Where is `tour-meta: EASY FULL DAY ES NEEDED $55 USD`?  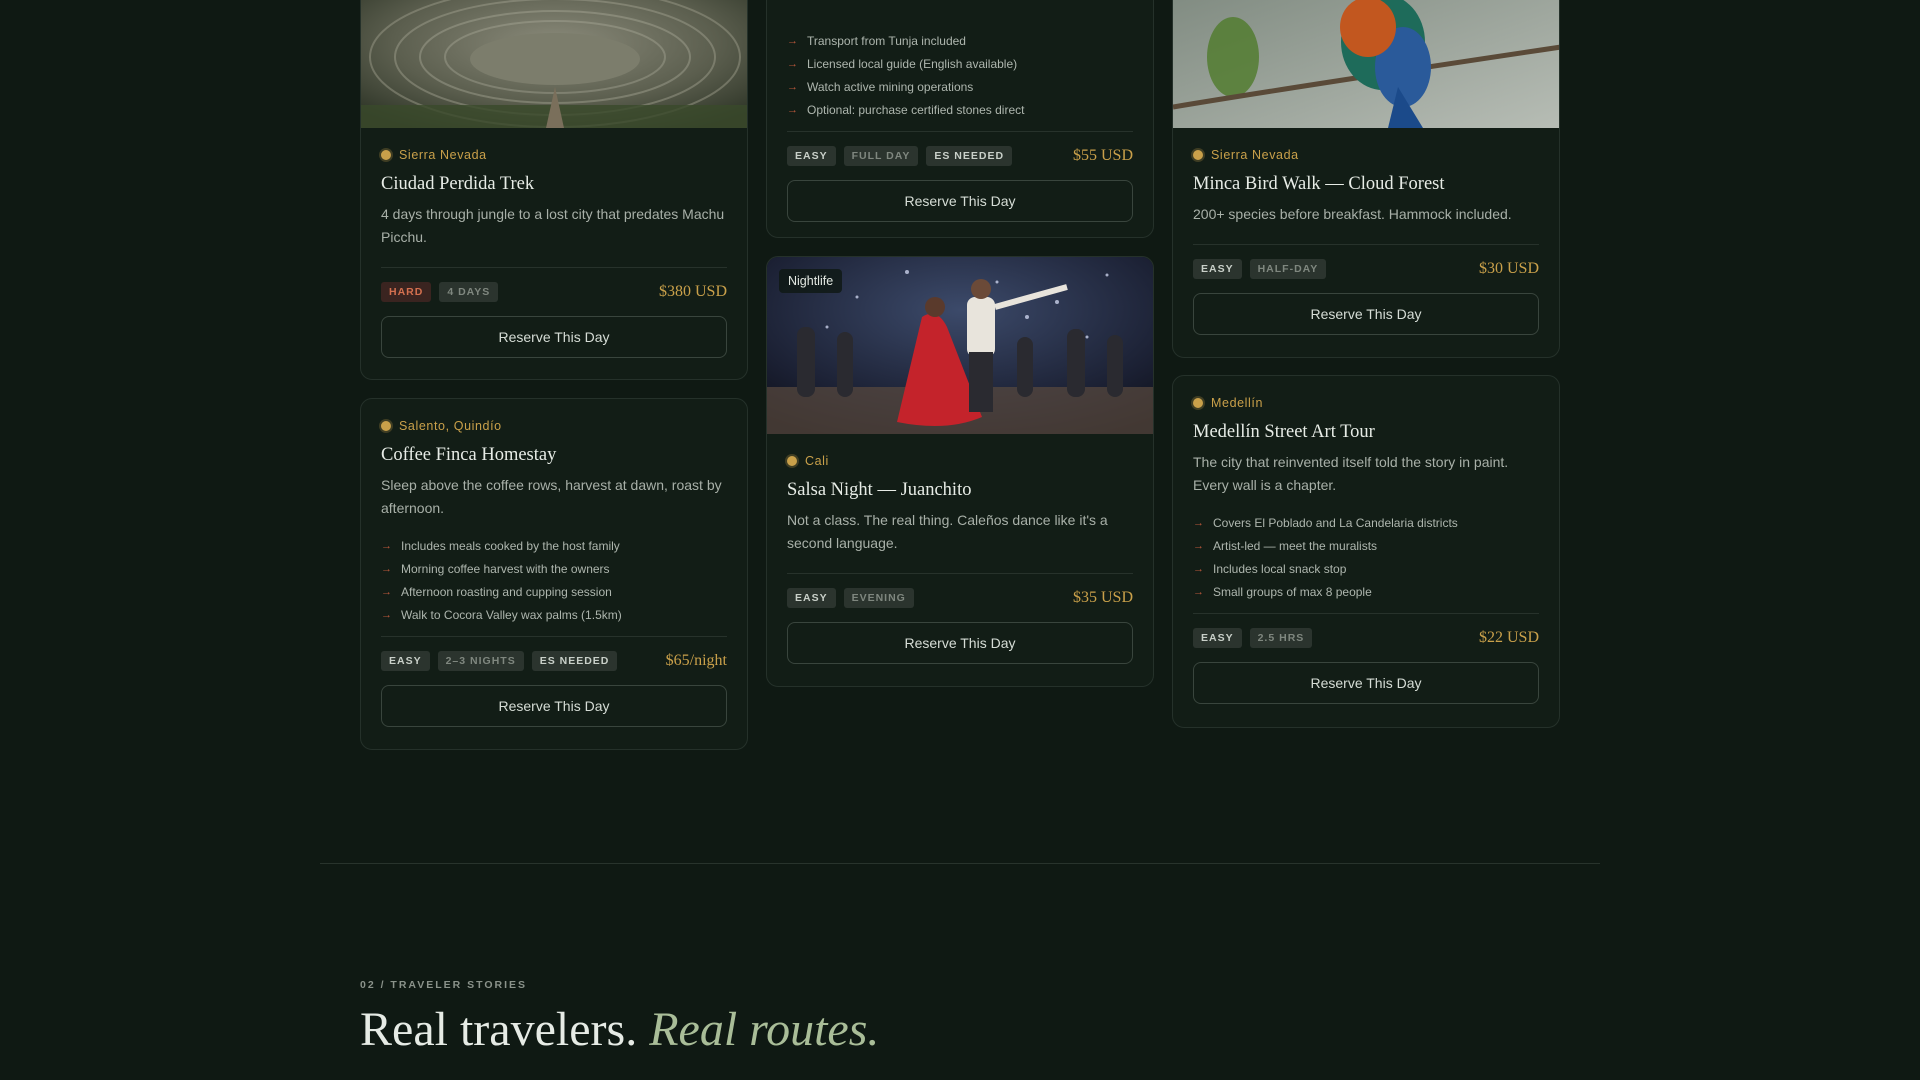
tour-meta: EASY FULL DAY ES NEEDED $55 USD is located at coordinates (960, 156).